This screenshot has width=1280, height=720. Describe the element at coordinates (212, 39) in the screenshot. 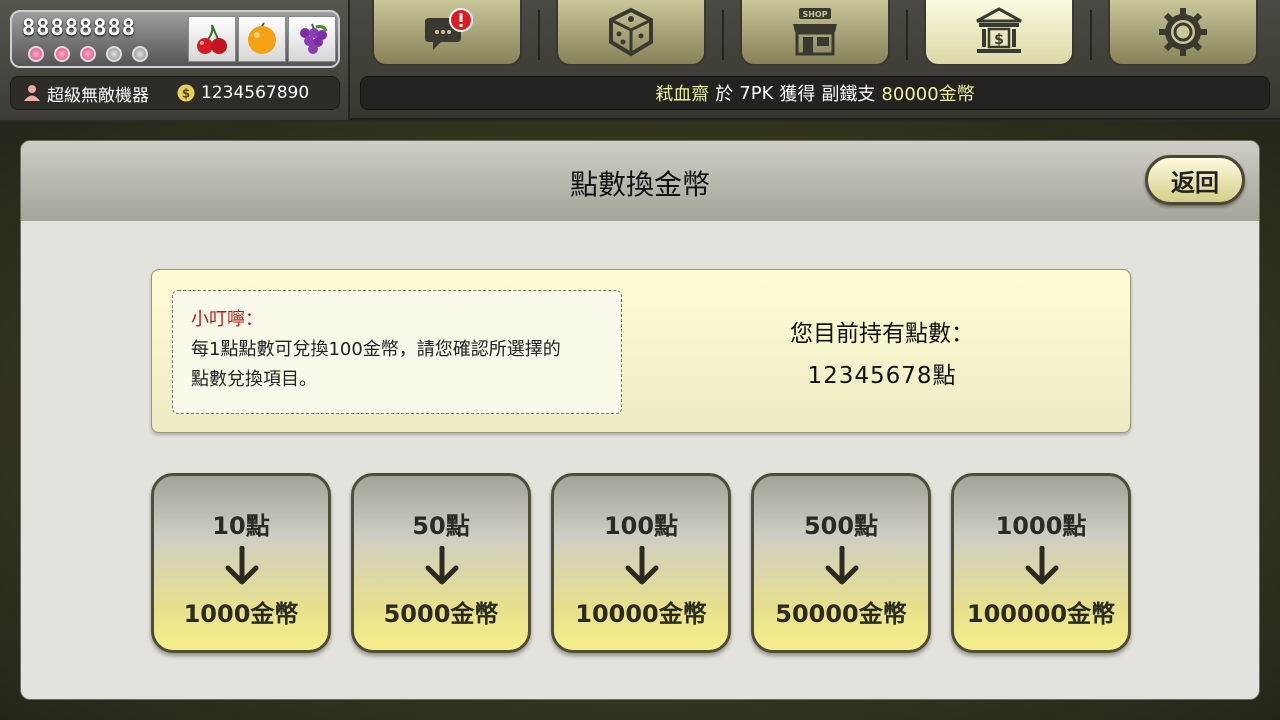

I see `cherry-icon` at that location.